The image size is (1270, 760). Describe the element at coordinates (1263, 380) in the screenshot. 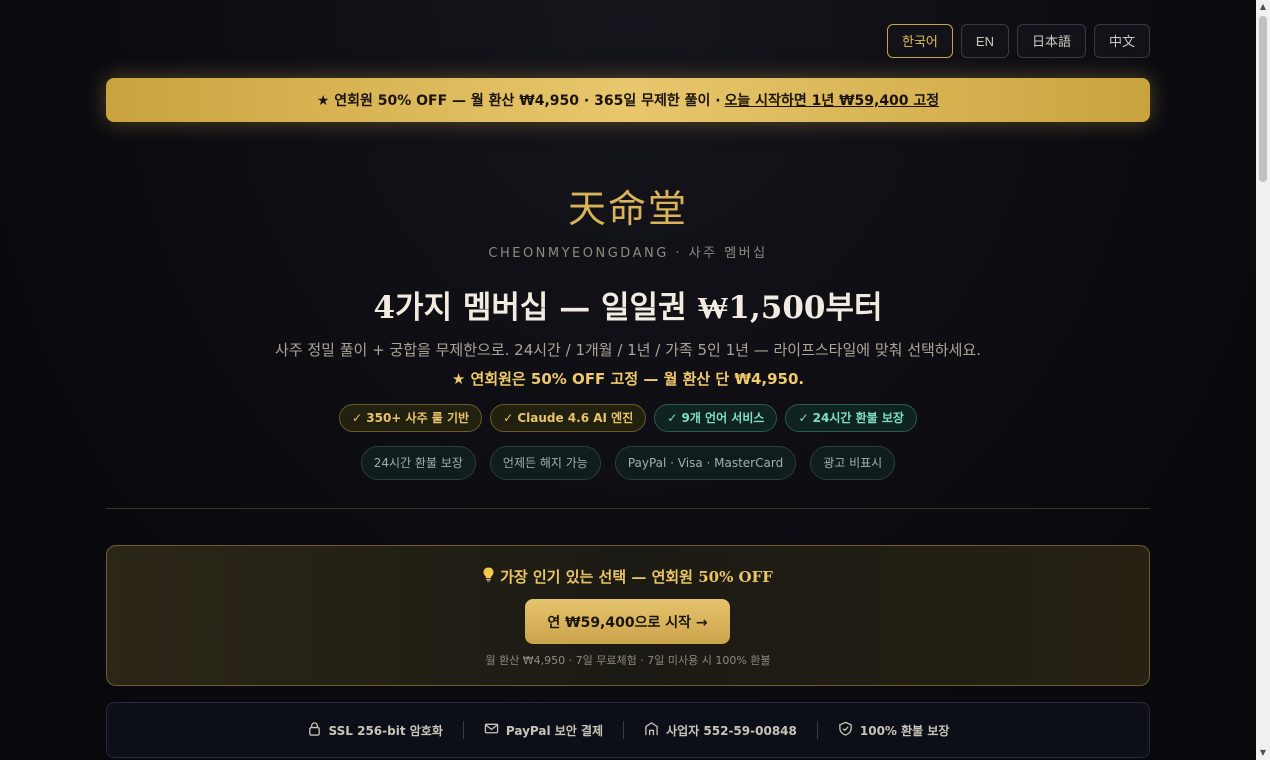

I see `page-scrollbar: ▲ ▼` at that location.